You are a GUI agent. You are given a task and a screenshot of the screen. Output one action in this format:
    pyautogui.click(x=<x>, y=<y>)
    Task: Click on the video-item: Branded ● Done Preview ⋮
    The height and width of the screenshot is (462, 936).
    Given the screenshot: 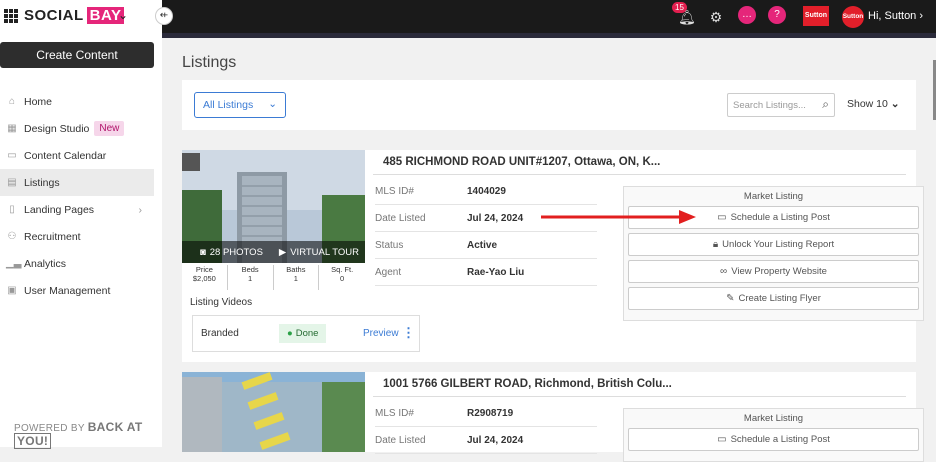 What is the action you would take?
    pyautogui.click(x=306, y=333)
    